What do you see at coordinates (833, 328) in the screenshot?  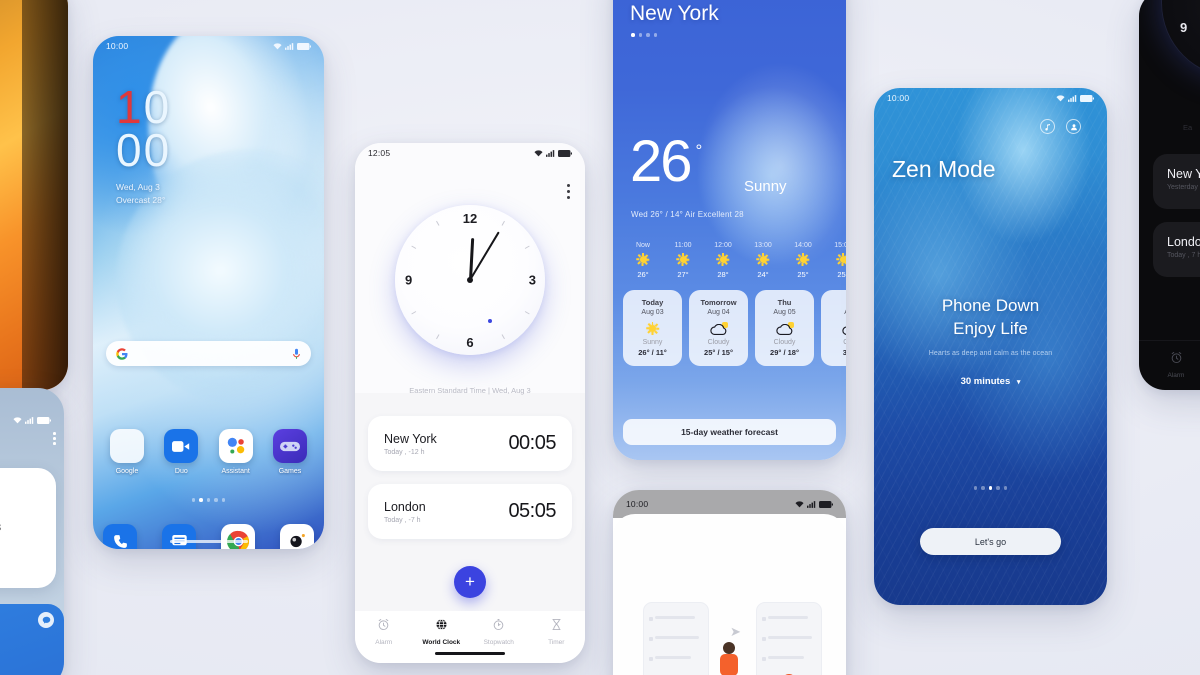 I see `daily-card: Fri Aug Clou 33° /` at bounding box center [833, 328].